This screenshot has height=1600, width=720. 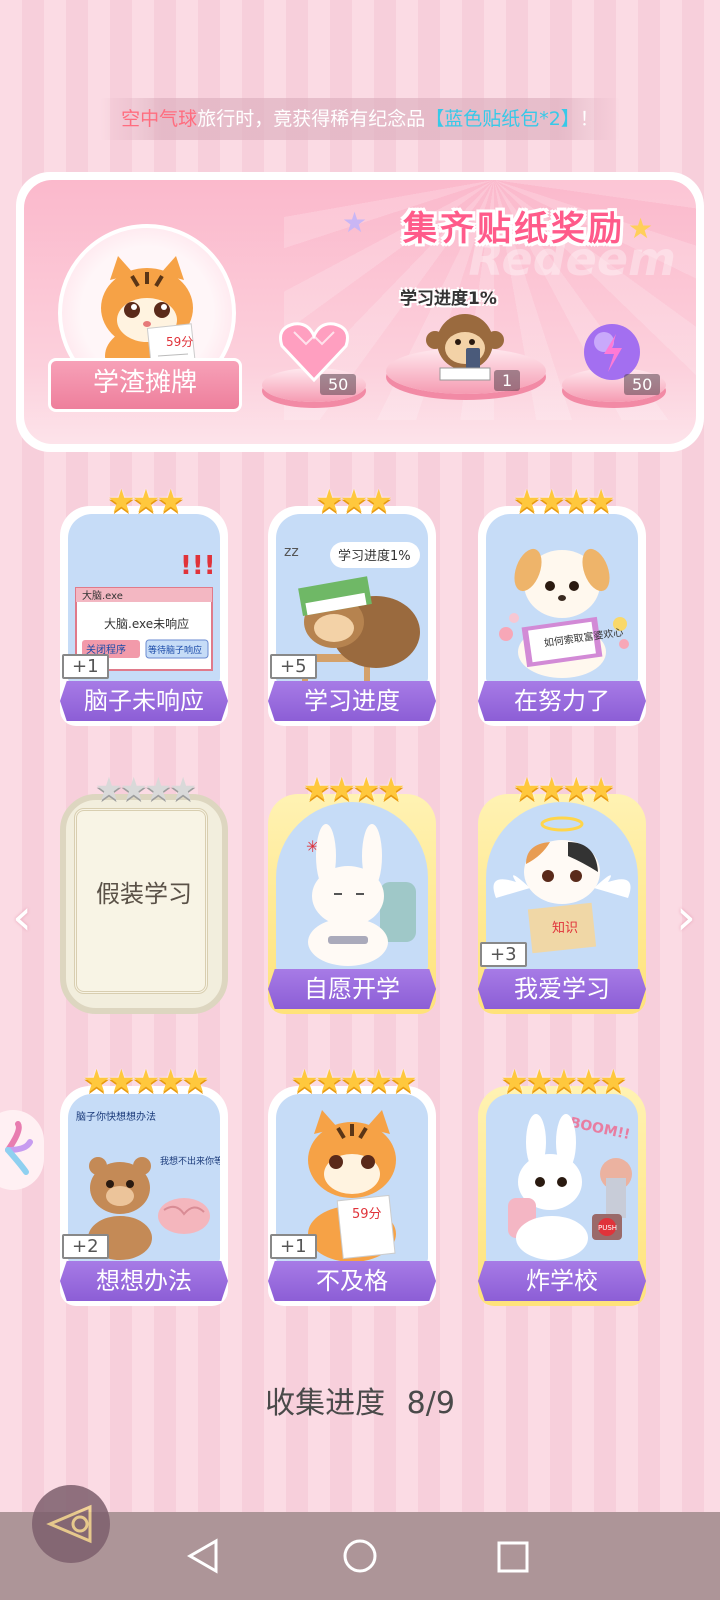 I want to click on card-bonus-badge: +3, so click(x=503, y=954).